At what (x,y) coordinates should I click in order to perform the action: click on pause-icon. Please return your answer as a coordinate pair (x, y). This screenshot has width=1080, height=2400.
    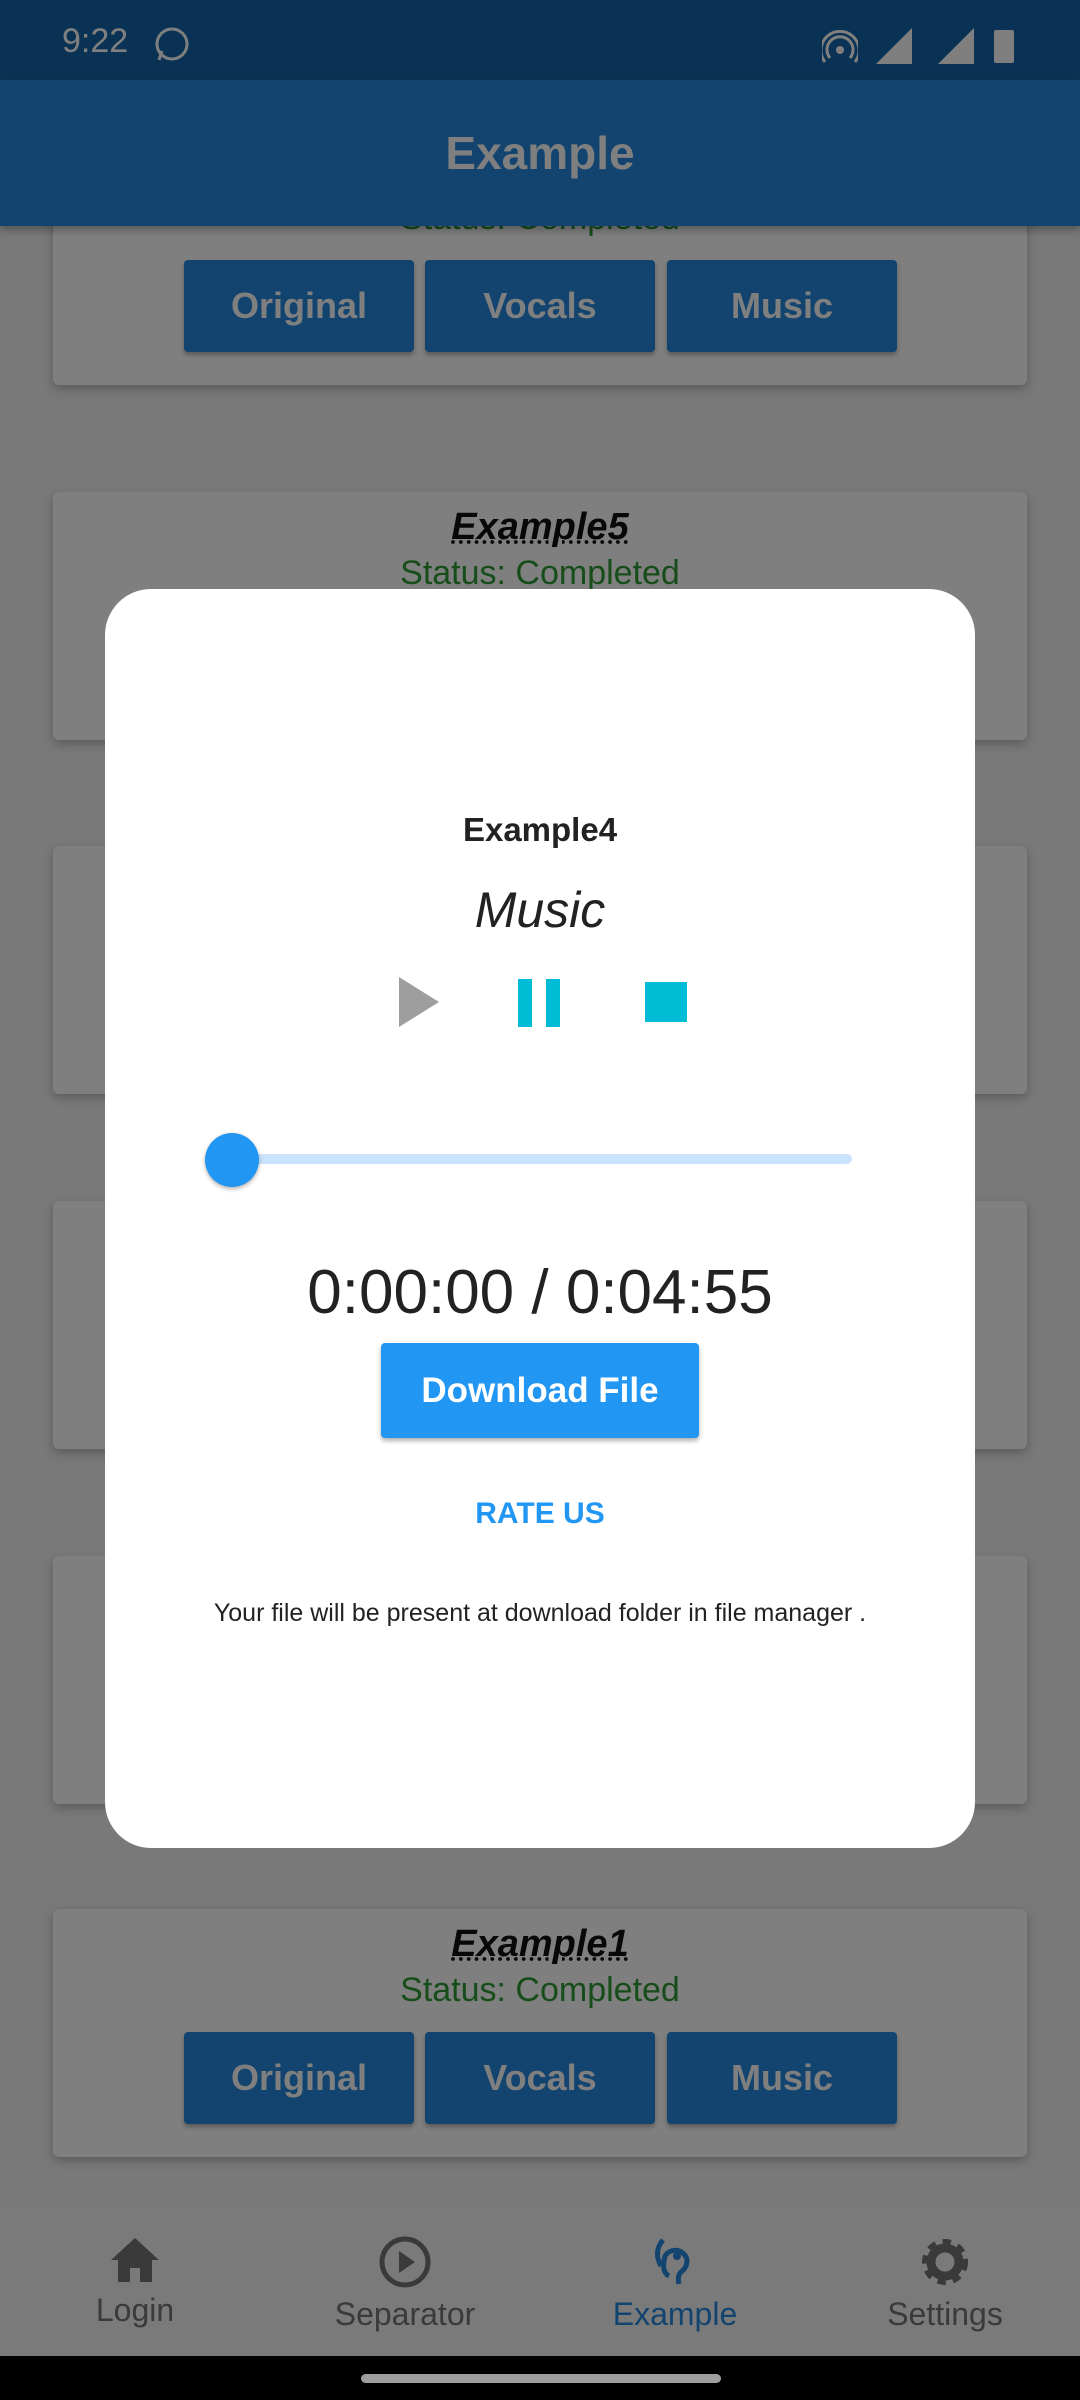
    Looking at the image, I should click on (540, 1003).